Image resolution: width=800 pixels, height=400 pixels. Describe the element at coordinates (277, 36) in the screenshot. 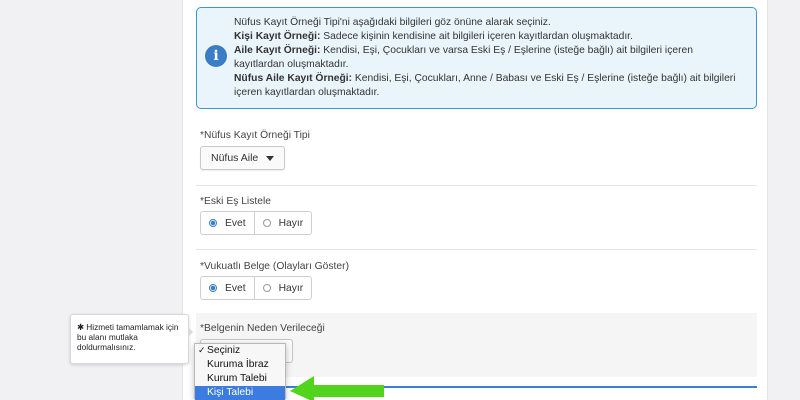

I see `info-term: Kişi Kayıt Örneği:` at that location.